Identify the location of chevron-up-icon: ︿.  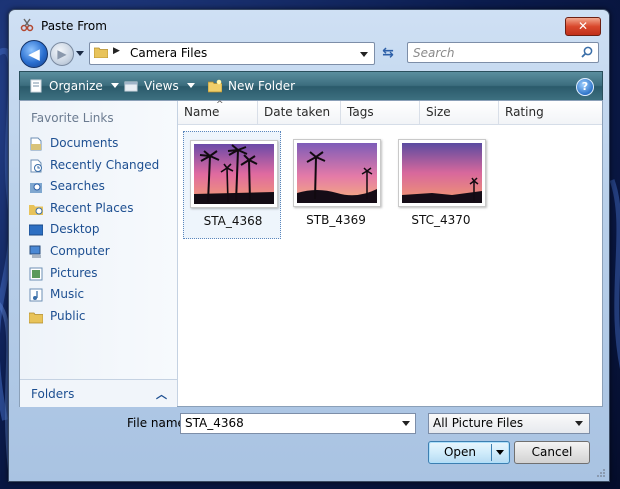
(161, 394).